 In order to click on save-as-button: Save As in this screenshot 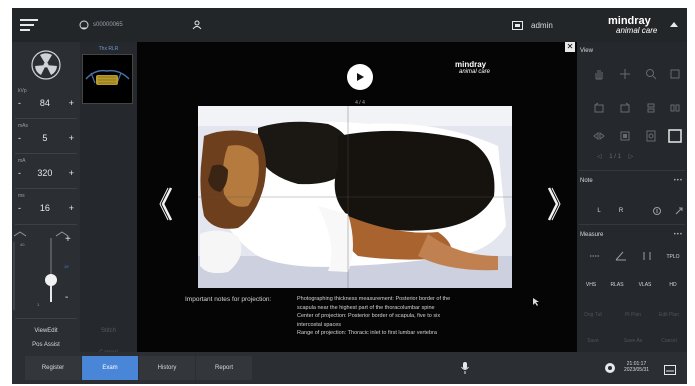, I will do `click(633, 341)`.